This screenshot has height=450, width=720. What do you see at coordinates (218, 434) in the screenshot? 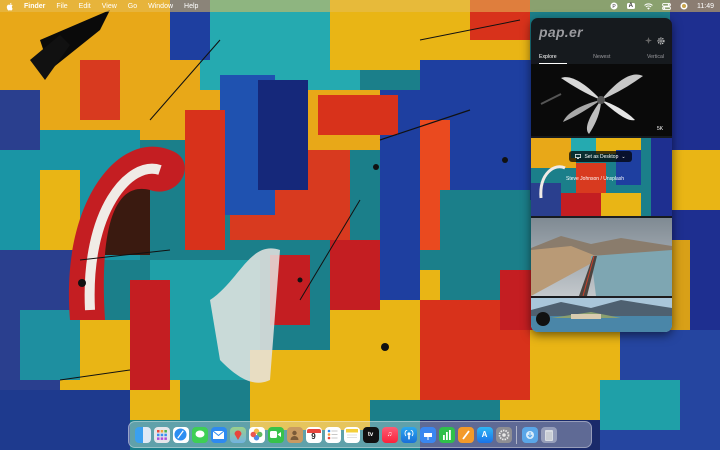
I see `dock-mail-icon` at bounding box center [218, 434].